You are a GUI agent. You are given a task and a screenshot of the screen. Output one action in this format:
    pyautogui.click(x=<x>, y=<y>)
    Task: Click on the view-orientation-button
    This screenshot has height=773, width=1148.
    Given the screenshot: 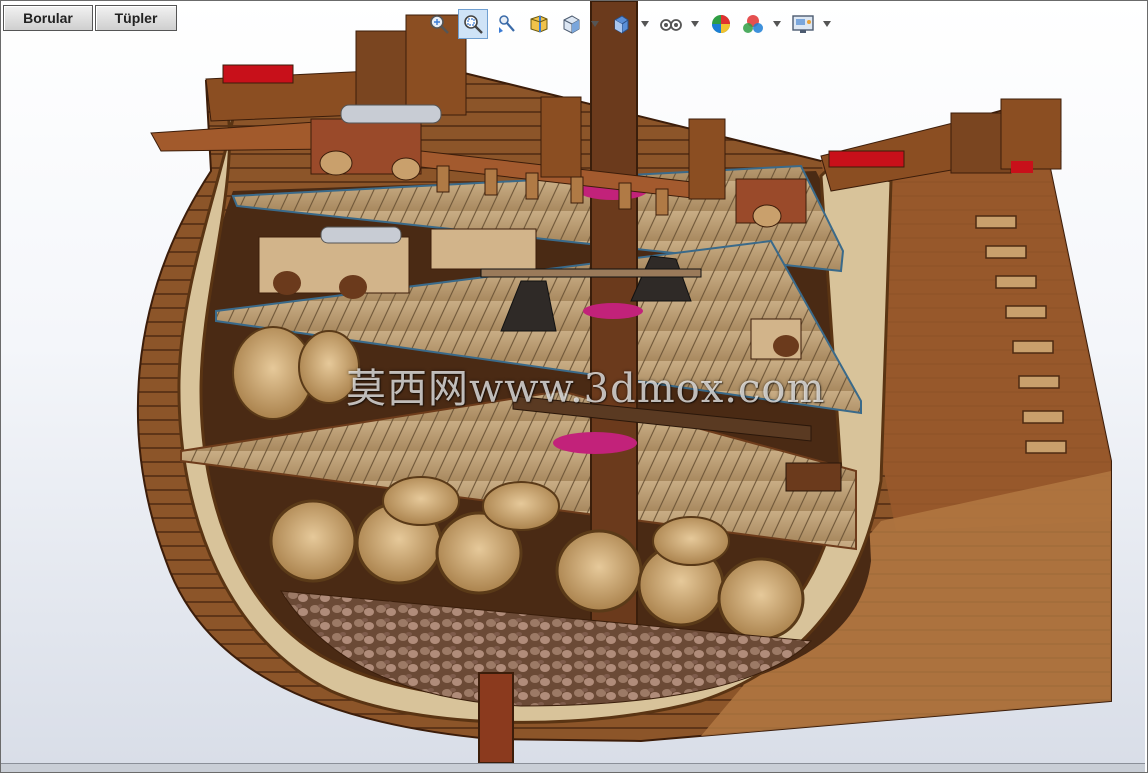 What is the action you would take?
    pyautogui.click(x=571, y=24)
    